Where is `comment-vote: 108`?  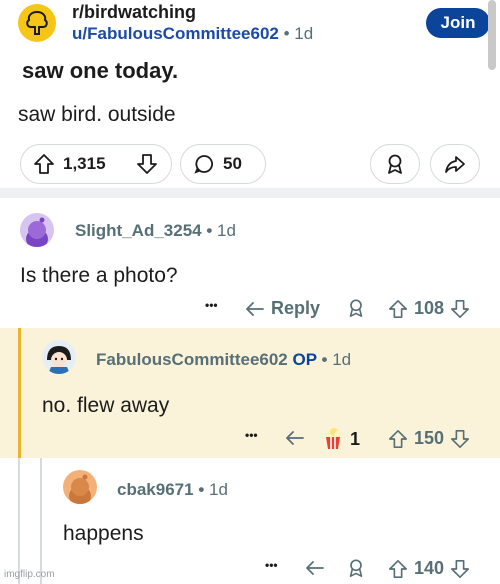
comment-vote: 108 is located at coordinates (429, 308).